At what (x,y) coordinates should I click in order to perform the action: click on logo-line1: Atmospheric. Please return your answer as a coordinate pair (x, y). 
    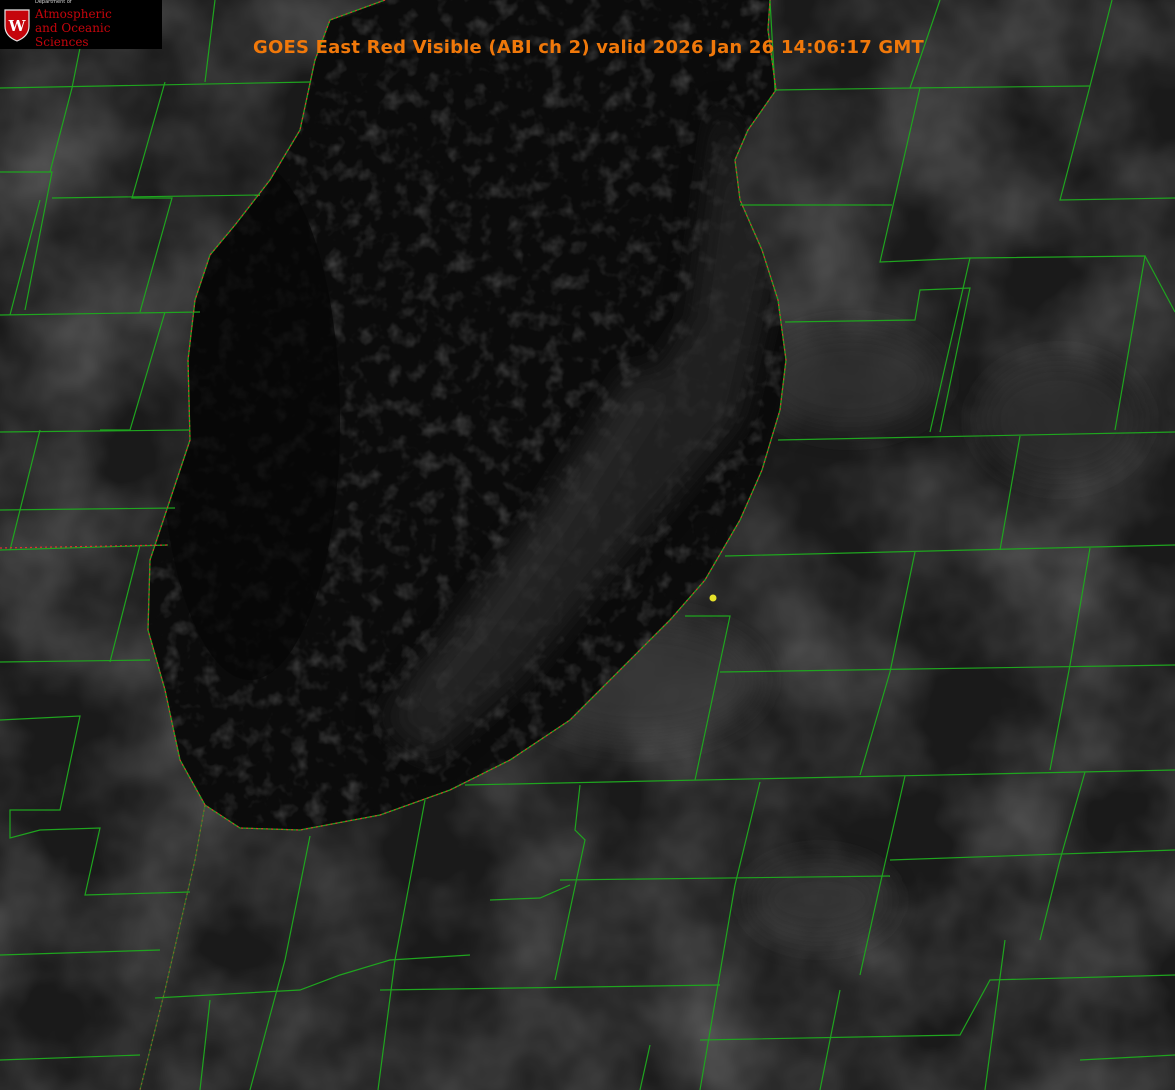
    Looking at the image, I should click on (73, 14).